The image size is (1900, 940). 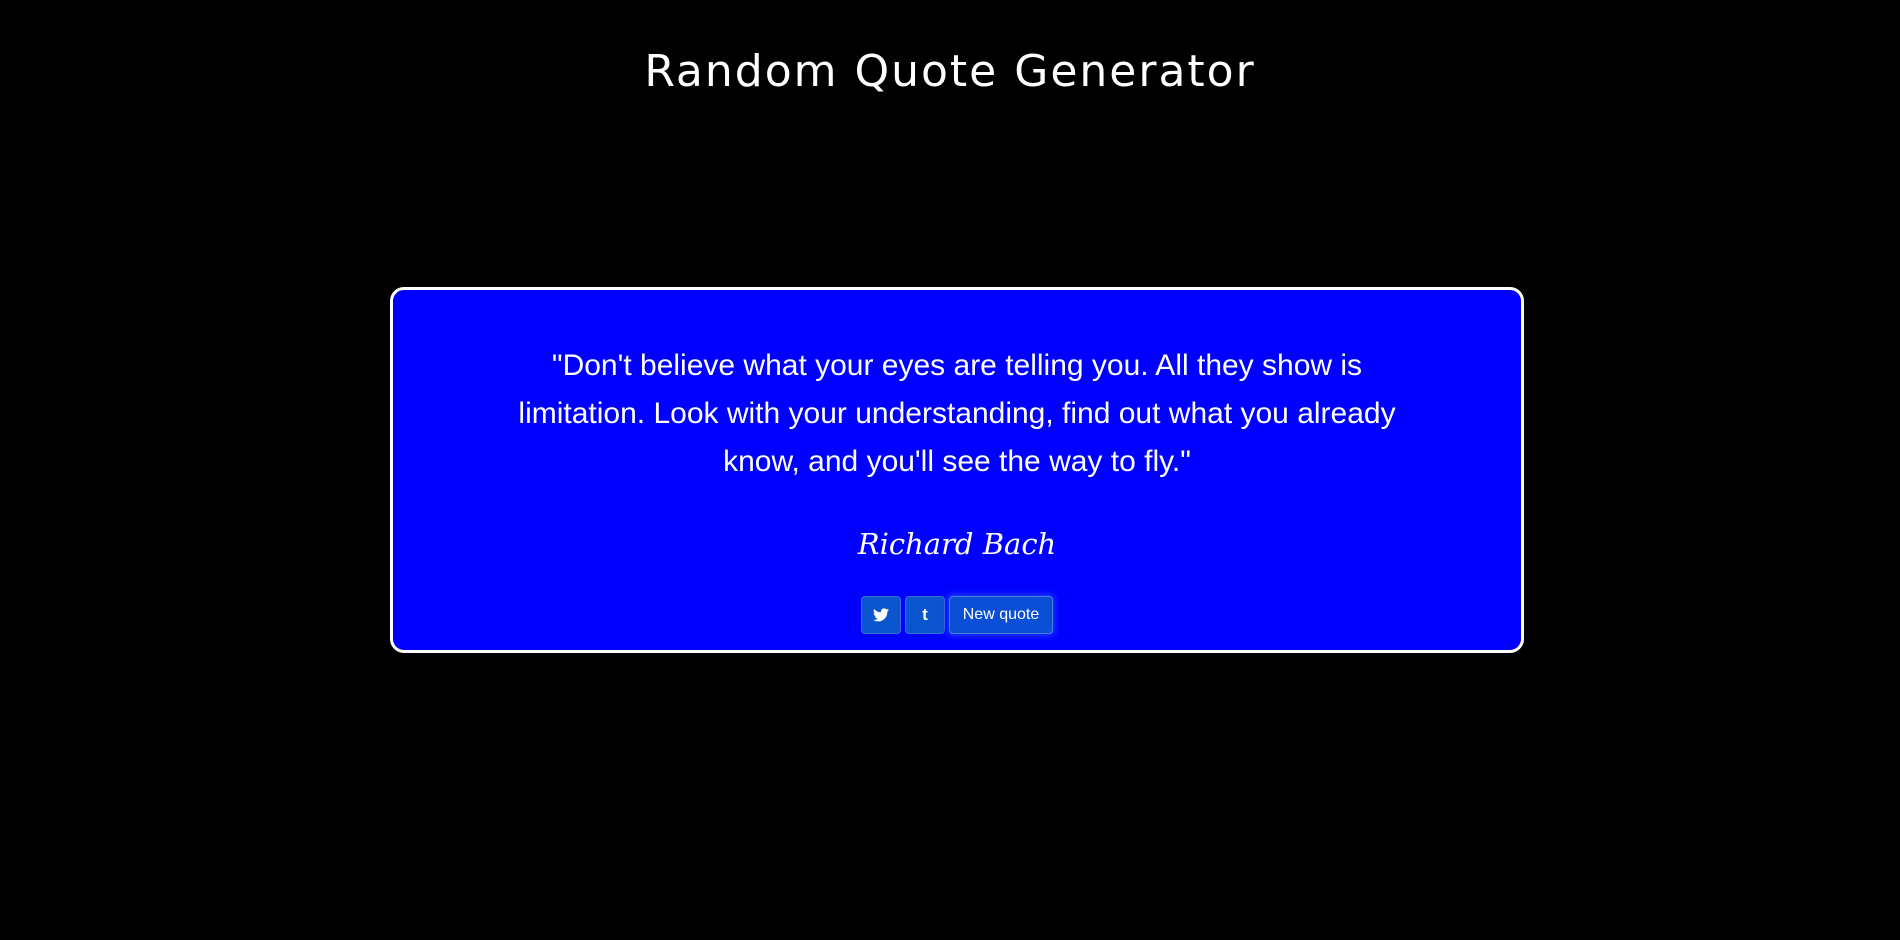 What do you see at coordinates (1001, 615) in the screenshot?
I see `new-quote-button: New quote` at bounding box center [1001, 615].